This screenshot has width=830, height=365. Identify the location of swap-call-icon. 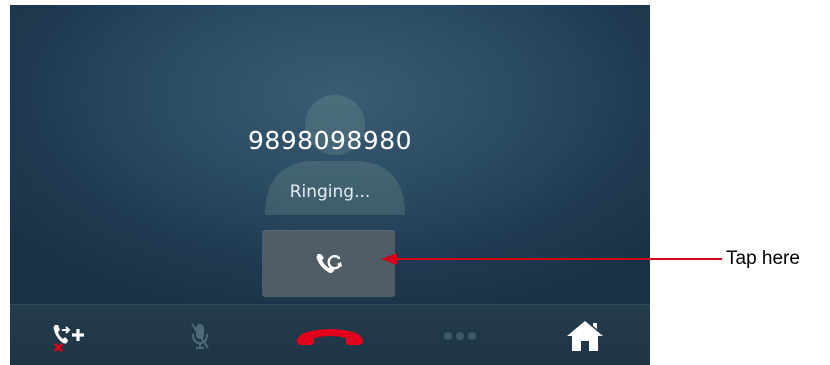
(329, 263).